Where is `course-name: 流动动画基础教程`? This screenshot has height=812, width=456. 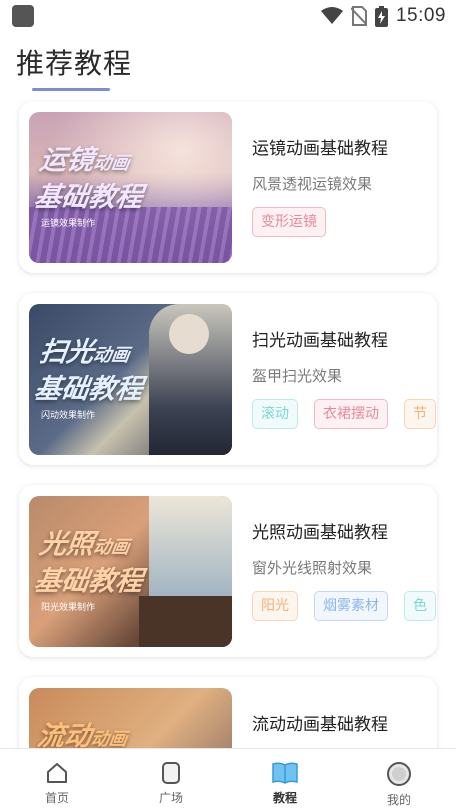
course-name: 流动动画基础教程 is located at coordinates (320, 725).